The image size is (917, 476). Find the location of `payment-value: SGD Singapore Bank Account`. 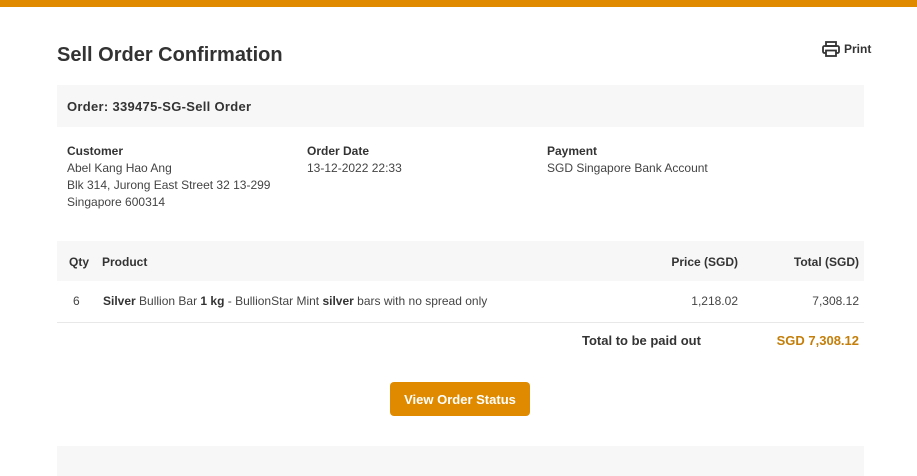

payment-value: SGD Singapore Bank Account is located at coordinates (627, 168).